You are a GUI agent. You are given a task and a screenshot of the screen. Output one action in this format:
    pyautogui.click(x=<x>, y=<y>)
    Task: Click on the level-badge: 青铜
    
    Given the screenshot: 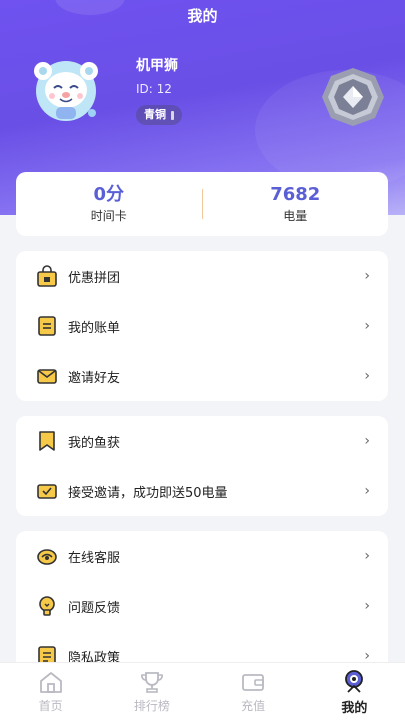 What is the action you would take?
    pyautogui.click(x=159, y=115)
    